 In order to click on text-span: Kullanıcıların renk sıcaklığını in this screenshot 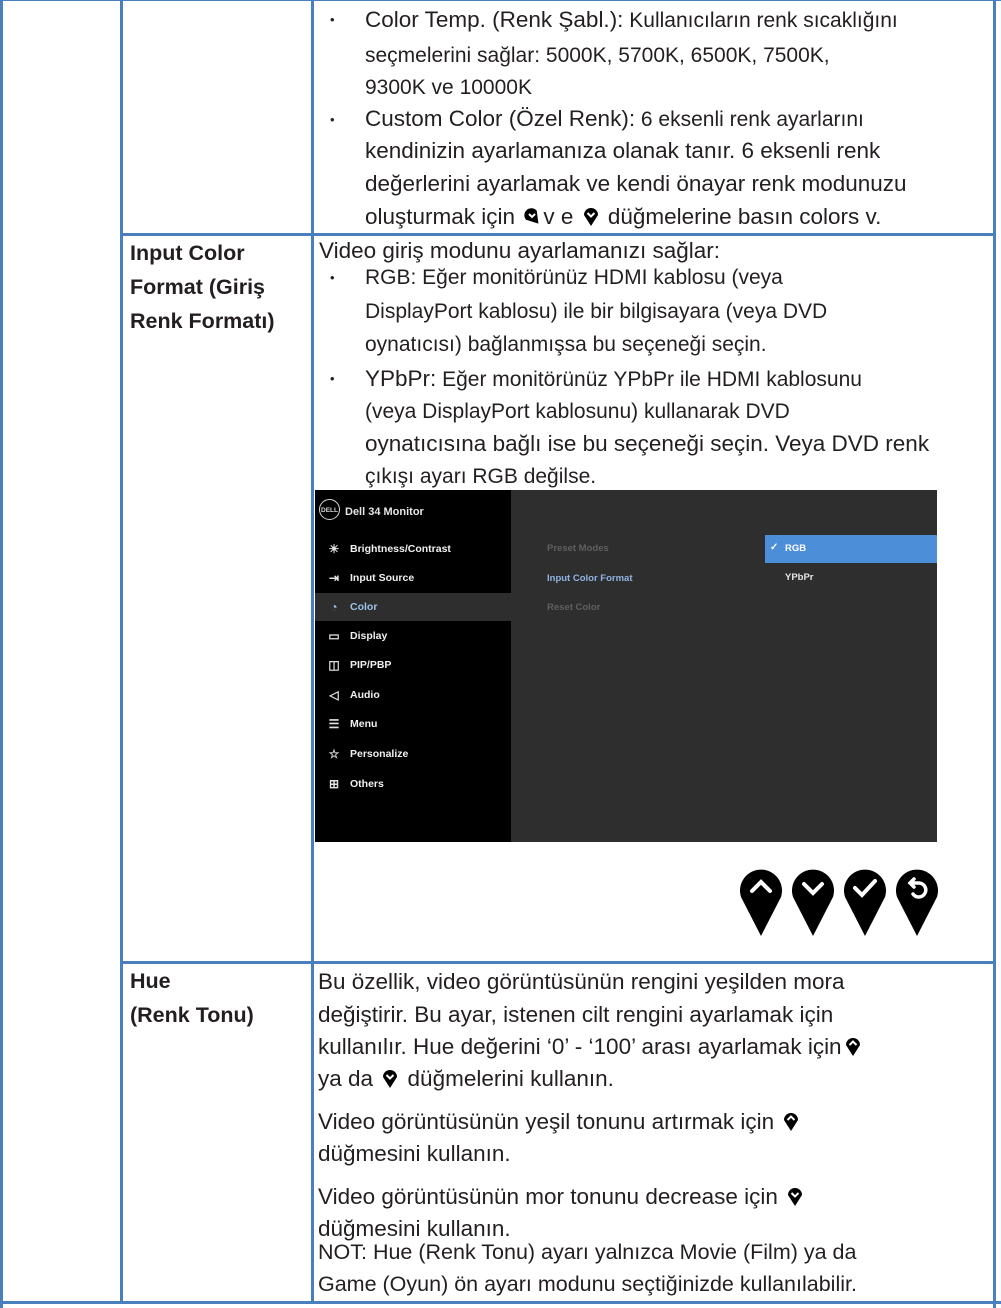, I will do `click(760, 20)`.